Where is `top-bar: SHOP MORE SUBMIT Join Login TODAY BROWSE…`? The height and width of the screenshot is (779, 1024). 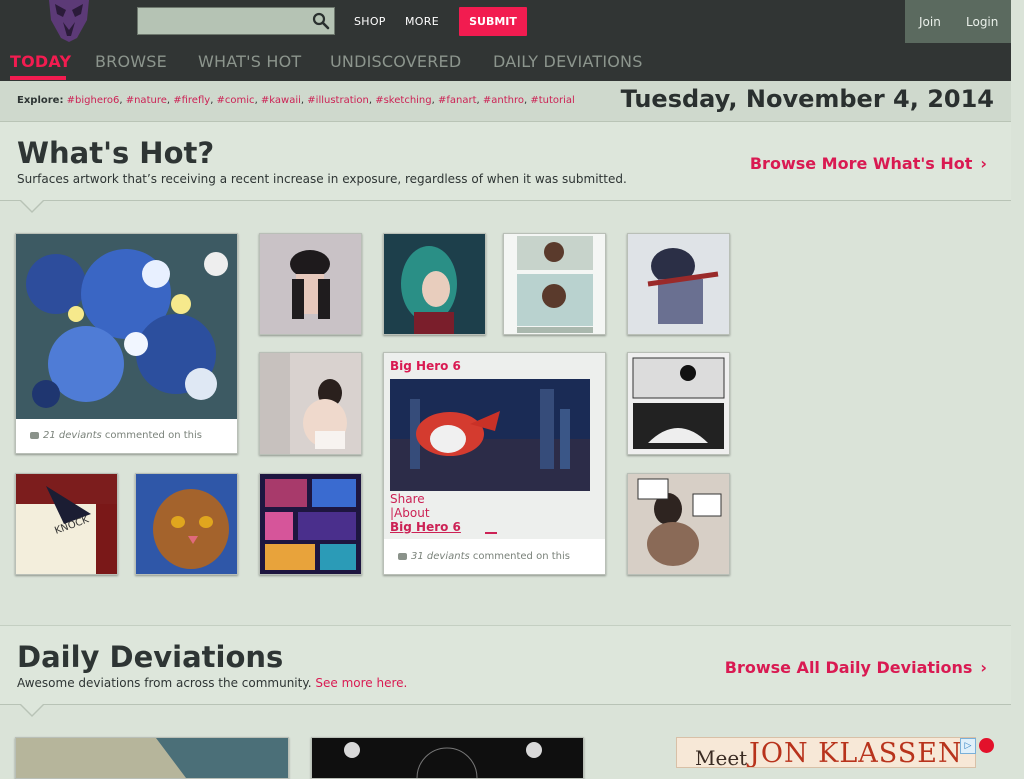 top-bar: SHOP MORE SUBMIT Join Login TODAY BROWSE… is located at coordinates (505, 40).